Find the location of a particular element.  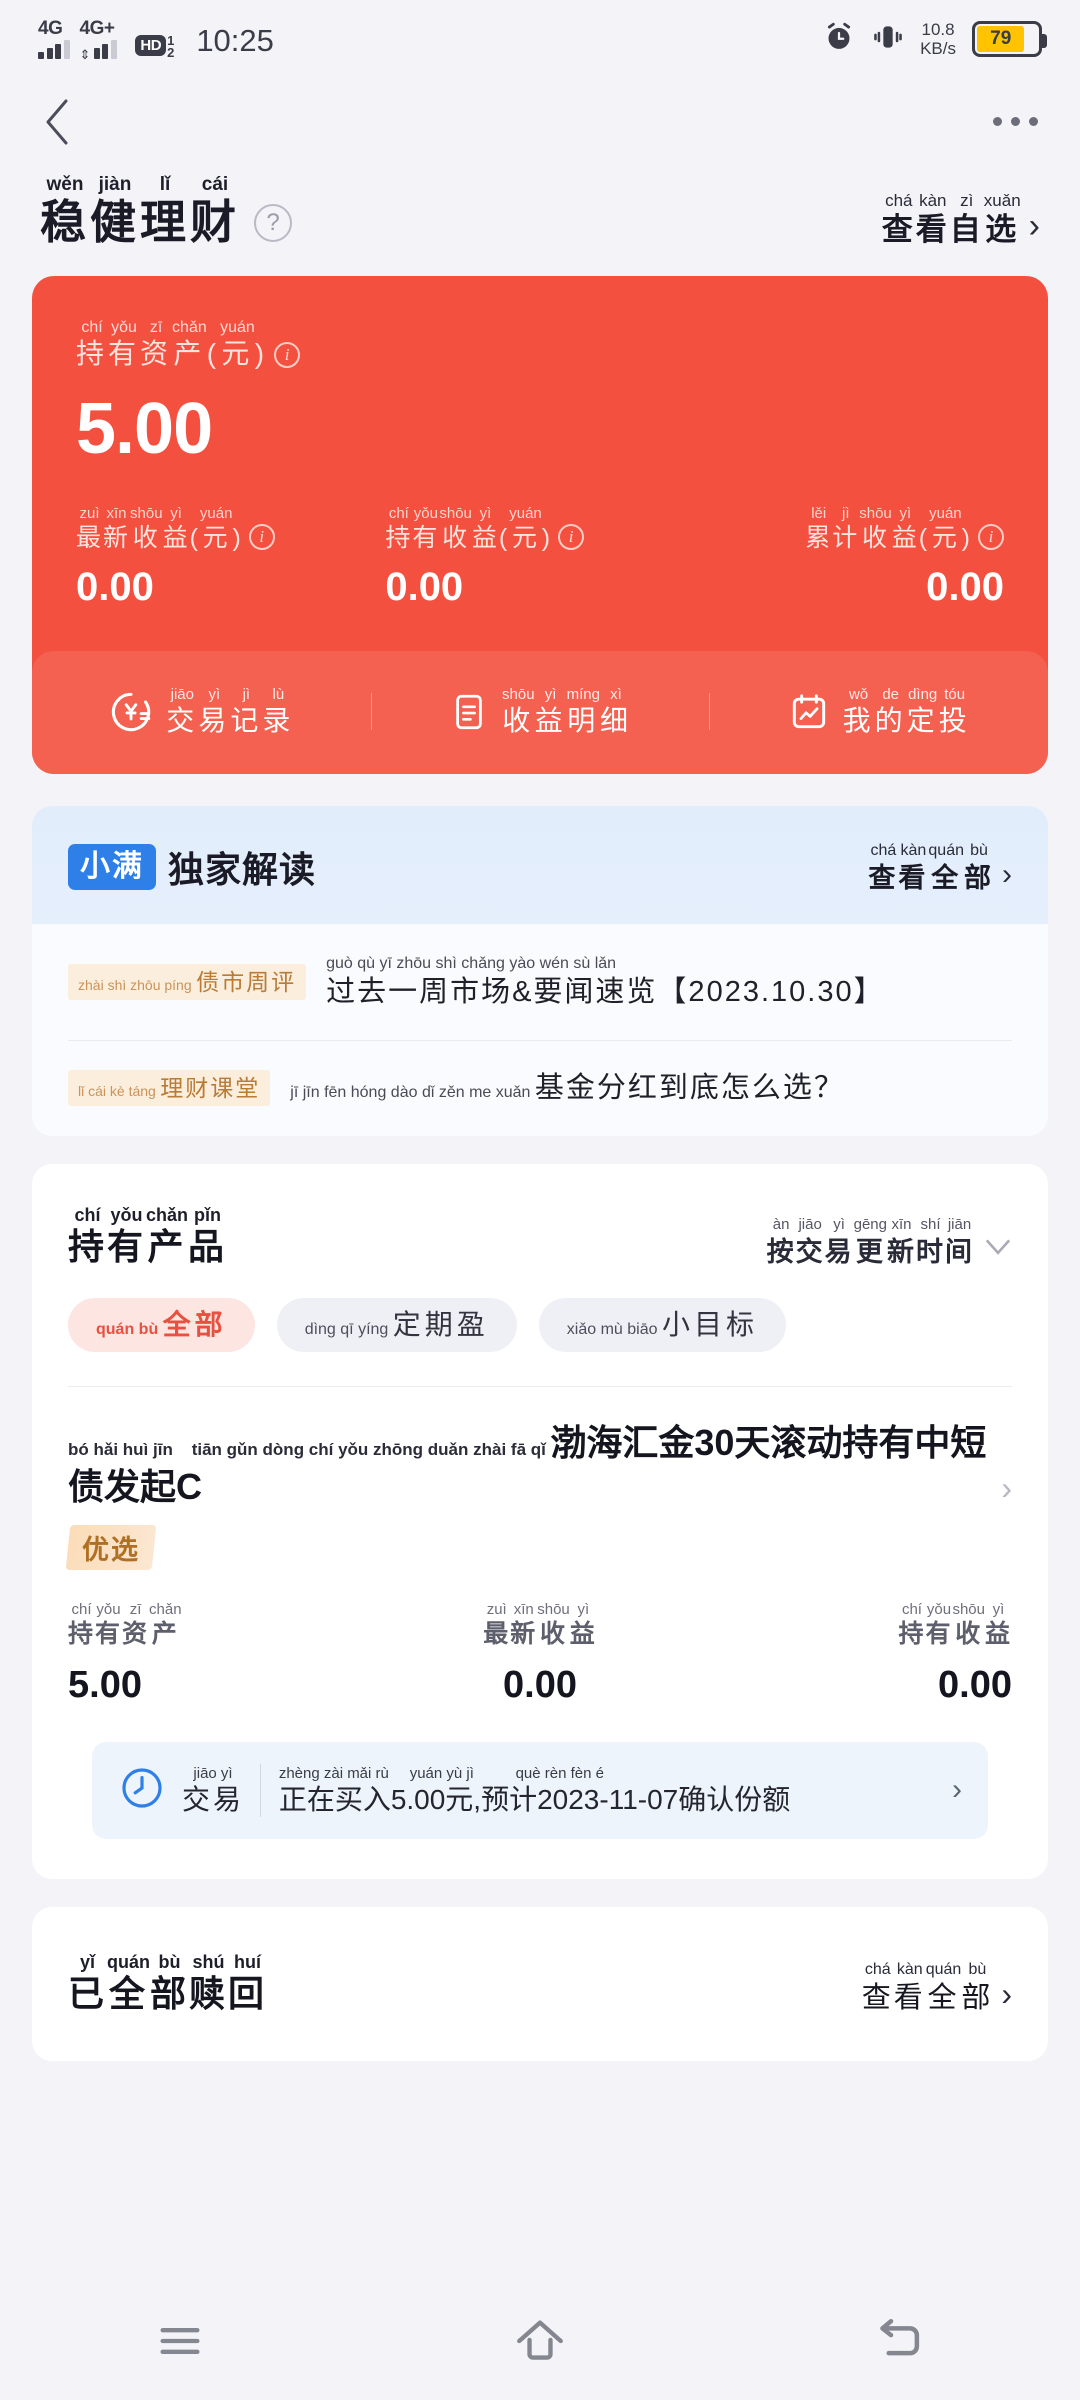

total-asset-value: 5.00 is located at coordinates (144, 429).